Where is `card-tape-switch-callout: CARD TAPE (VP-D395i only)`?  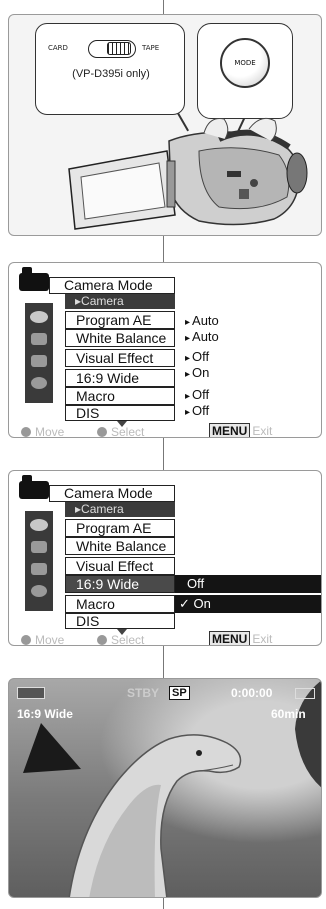
card-tape-switch-callout: CARD TAPE (VP-D395i only) is located at coordinates (110, 69).